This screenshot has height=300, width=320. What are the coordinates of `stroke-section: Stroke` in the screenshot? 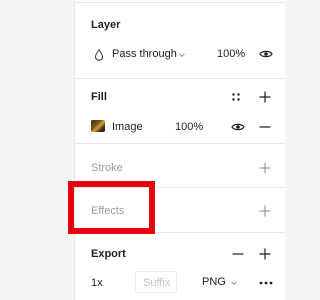 It's located at (180, 158).